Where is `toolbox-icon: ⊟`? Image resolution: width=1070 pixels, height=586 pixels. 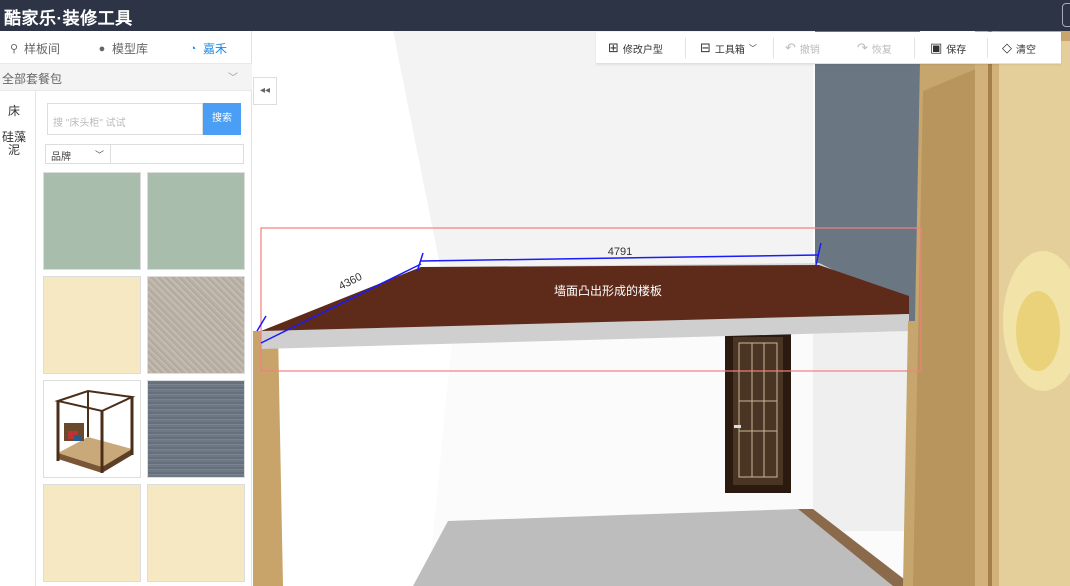
toolbox-icon: ⊟ is located at coordinates (705, 47).